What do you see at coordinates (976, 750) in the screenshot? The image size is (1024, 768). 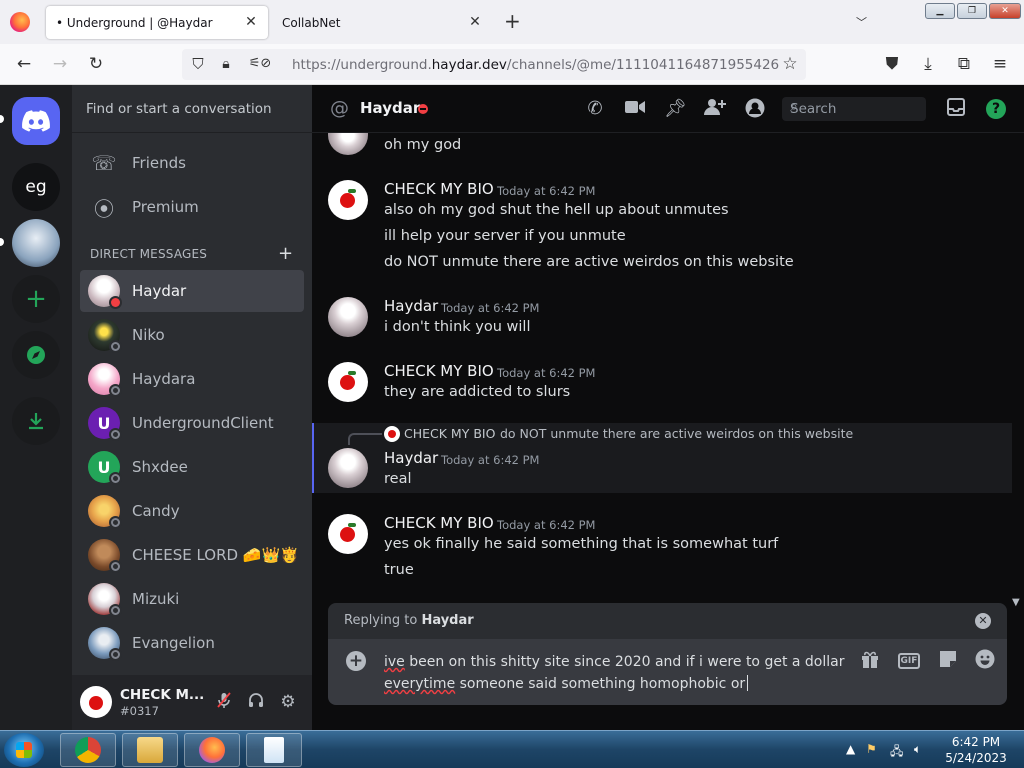 I see `system-clock: 6:42 PM 5/24/2023` at bounding box center [976, 750].